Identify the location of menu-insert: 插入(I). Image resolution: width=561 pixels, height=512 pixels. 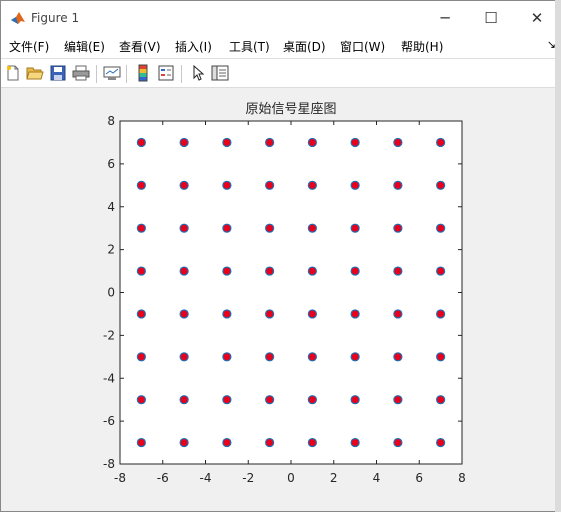
(193, 46).